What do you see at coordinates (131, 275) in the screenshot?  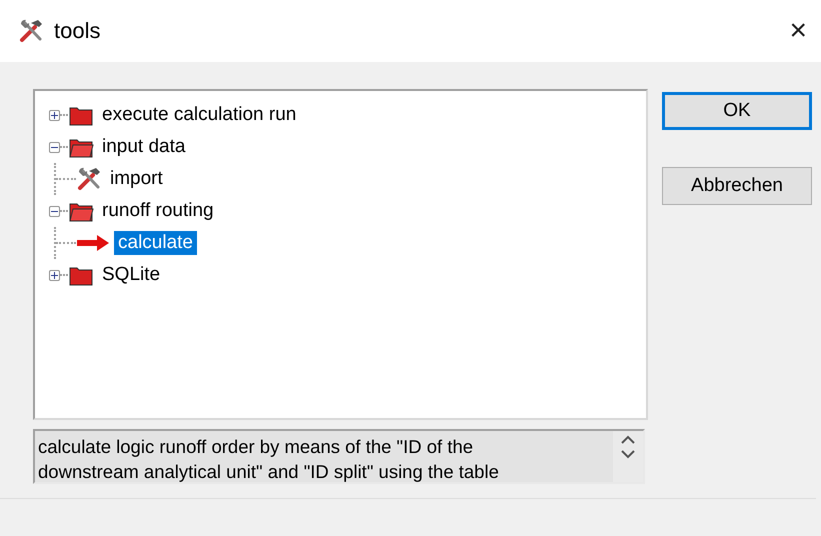 I see `tree-item: SQLite` at bounding box center [131, 275].